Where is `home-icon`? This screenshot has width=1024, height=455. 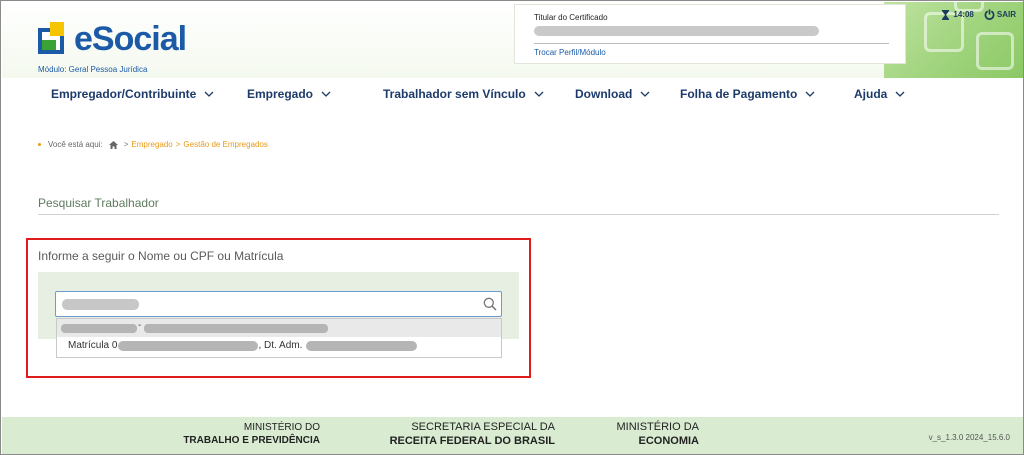
home-icon is located at coordinates (113, 144).